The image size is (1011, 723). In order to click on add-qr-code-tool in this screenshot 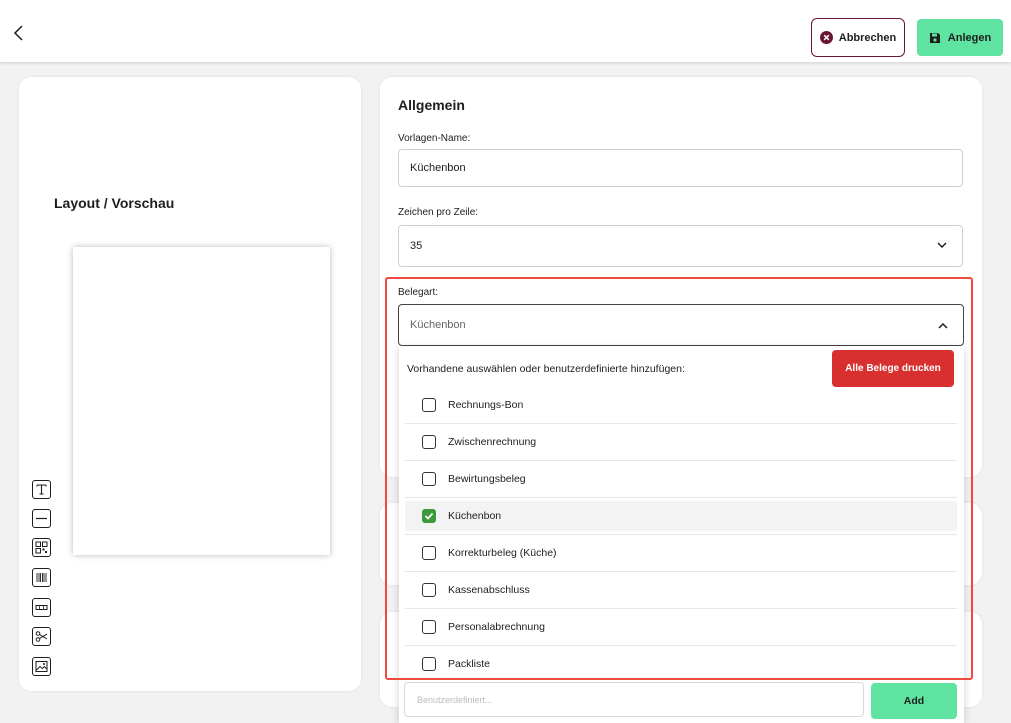, I will do `click(41, 547)`.